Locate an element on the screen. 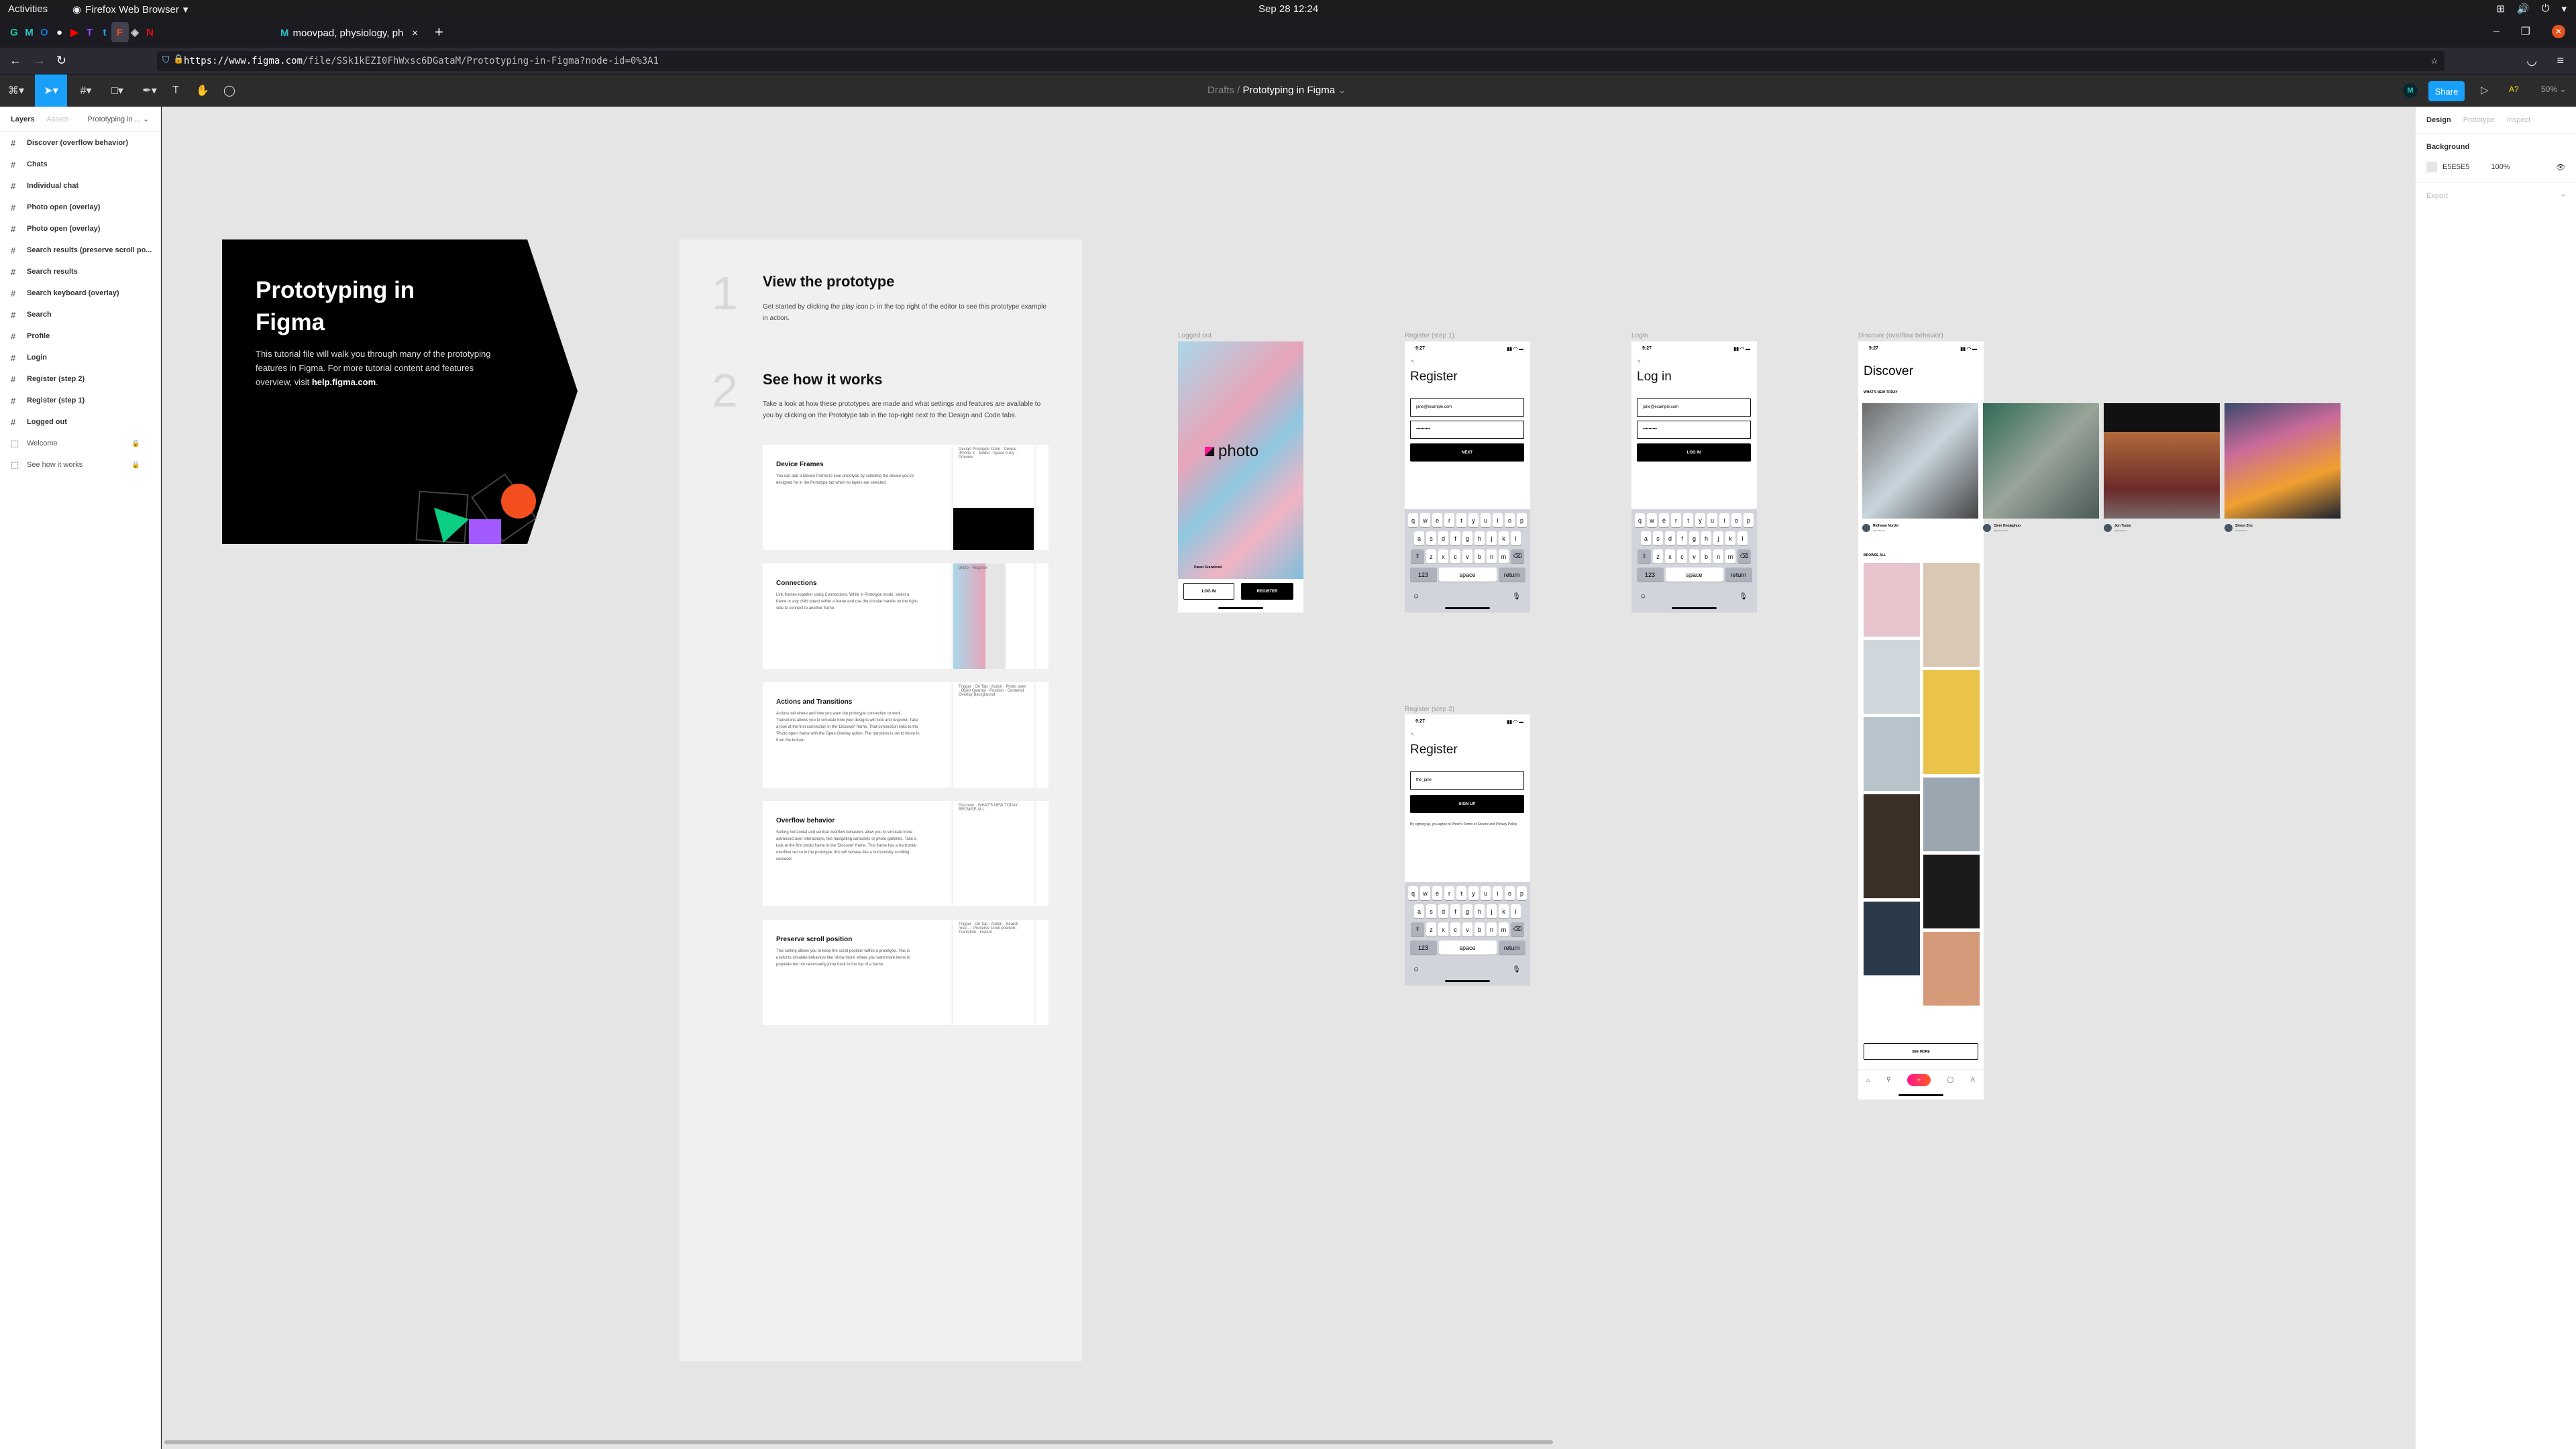 This screenshot has width=2576, height=1449. tab-design: Design is located at coordinates (2438, 120).